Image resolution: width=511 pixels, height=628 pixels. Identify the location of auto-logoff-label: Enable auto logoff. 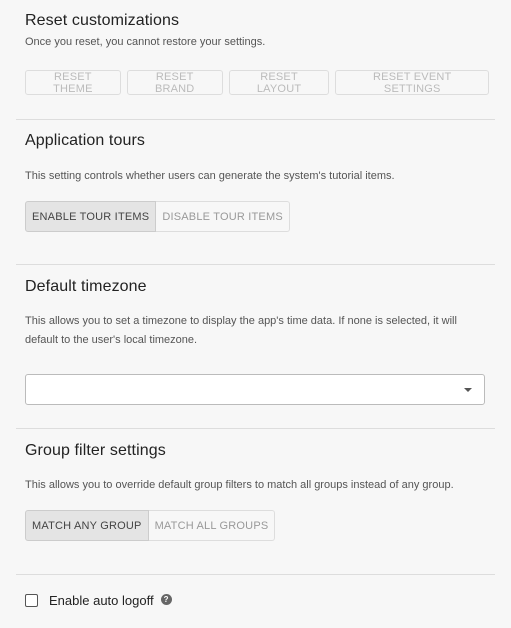
(101, 600).